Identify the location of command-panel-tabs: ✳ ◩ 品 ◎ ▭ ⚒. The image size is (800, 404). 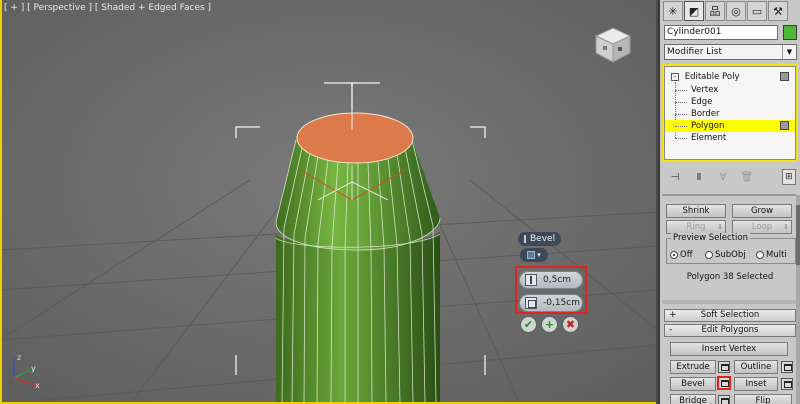
(725, 11).